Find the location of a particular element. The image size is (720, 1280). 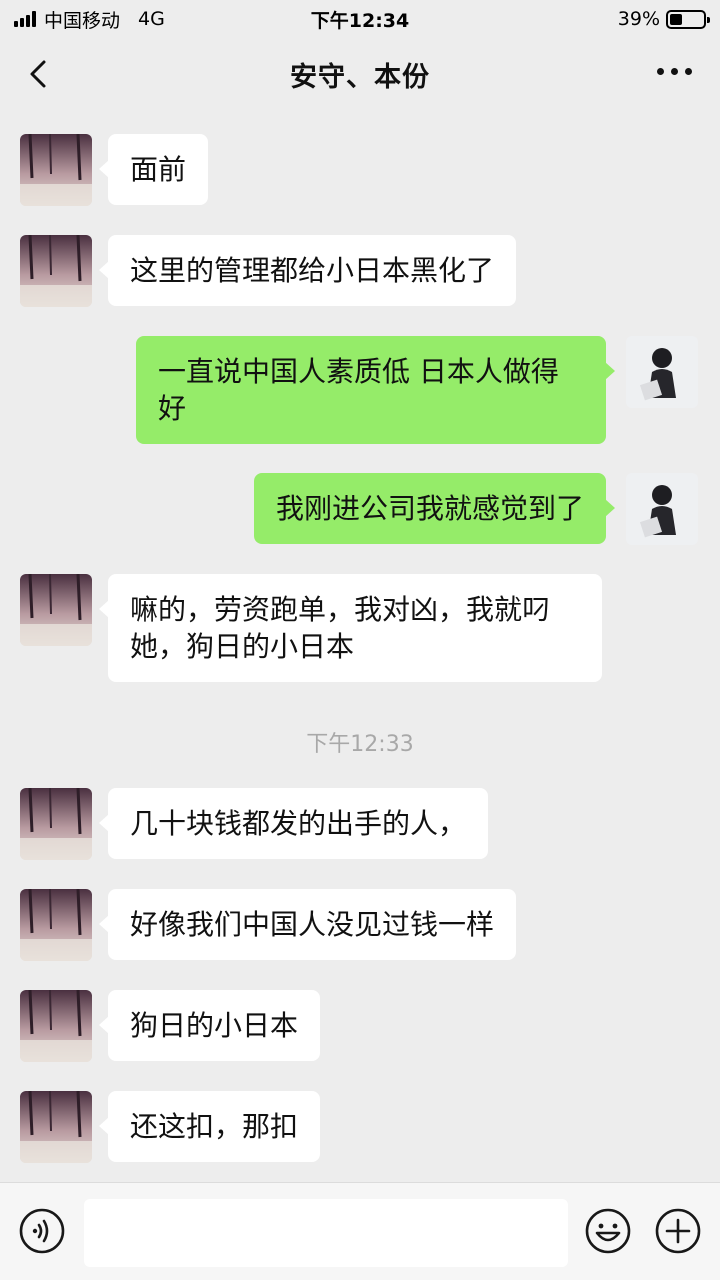

message-bubble-received: 狗日的小日本 is located at coordinates (209, 1025).